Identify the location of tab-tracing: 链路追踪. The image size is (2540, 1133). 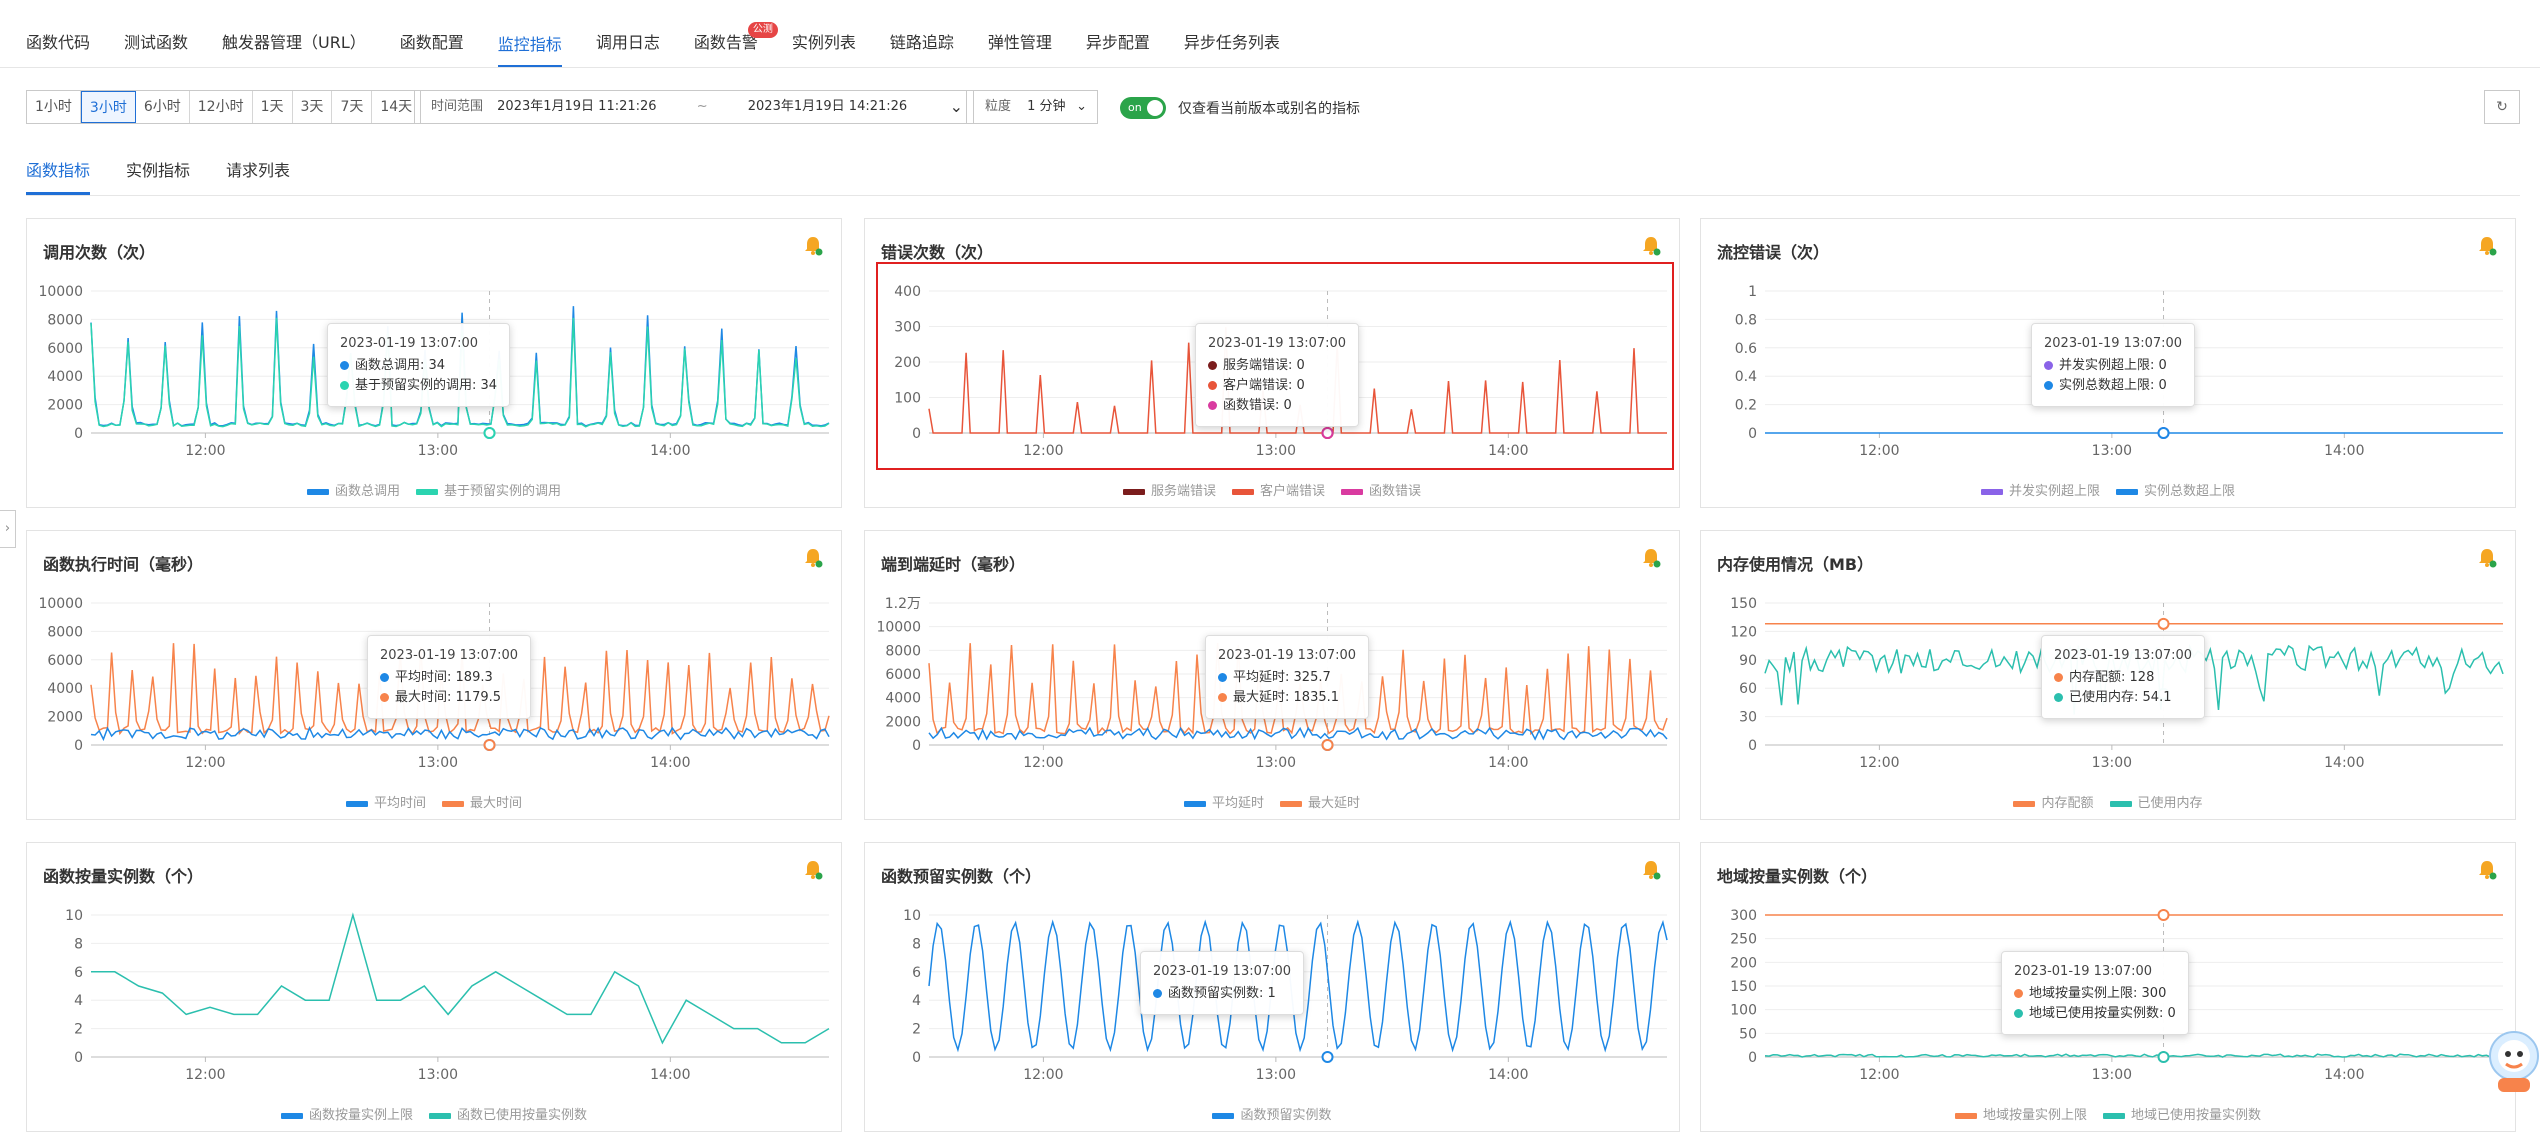
(922, 43).